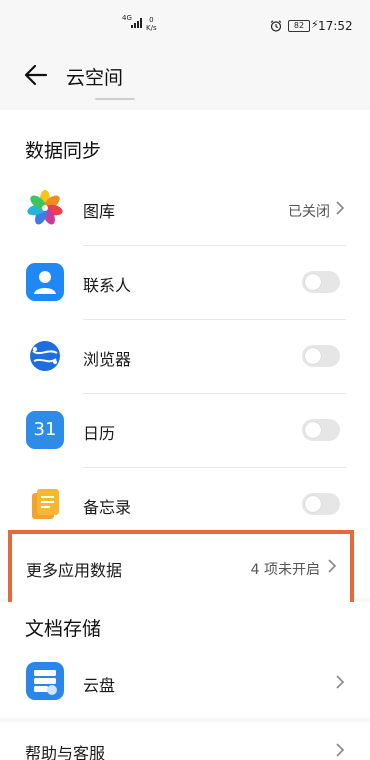  I want to click on calendar-toggle, so click(321, 430).